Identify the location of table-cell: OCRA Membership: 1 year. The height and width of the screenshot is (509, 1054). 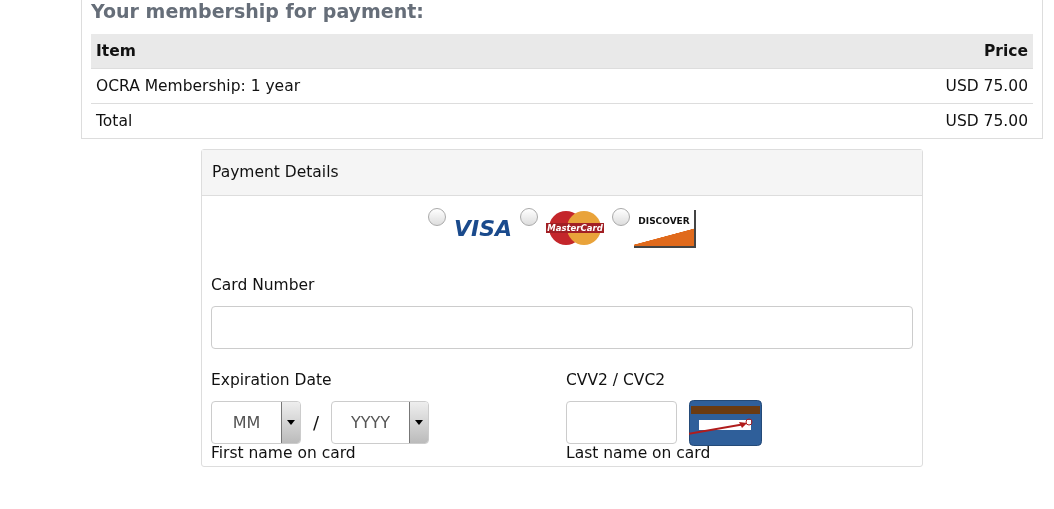
(420, 86).